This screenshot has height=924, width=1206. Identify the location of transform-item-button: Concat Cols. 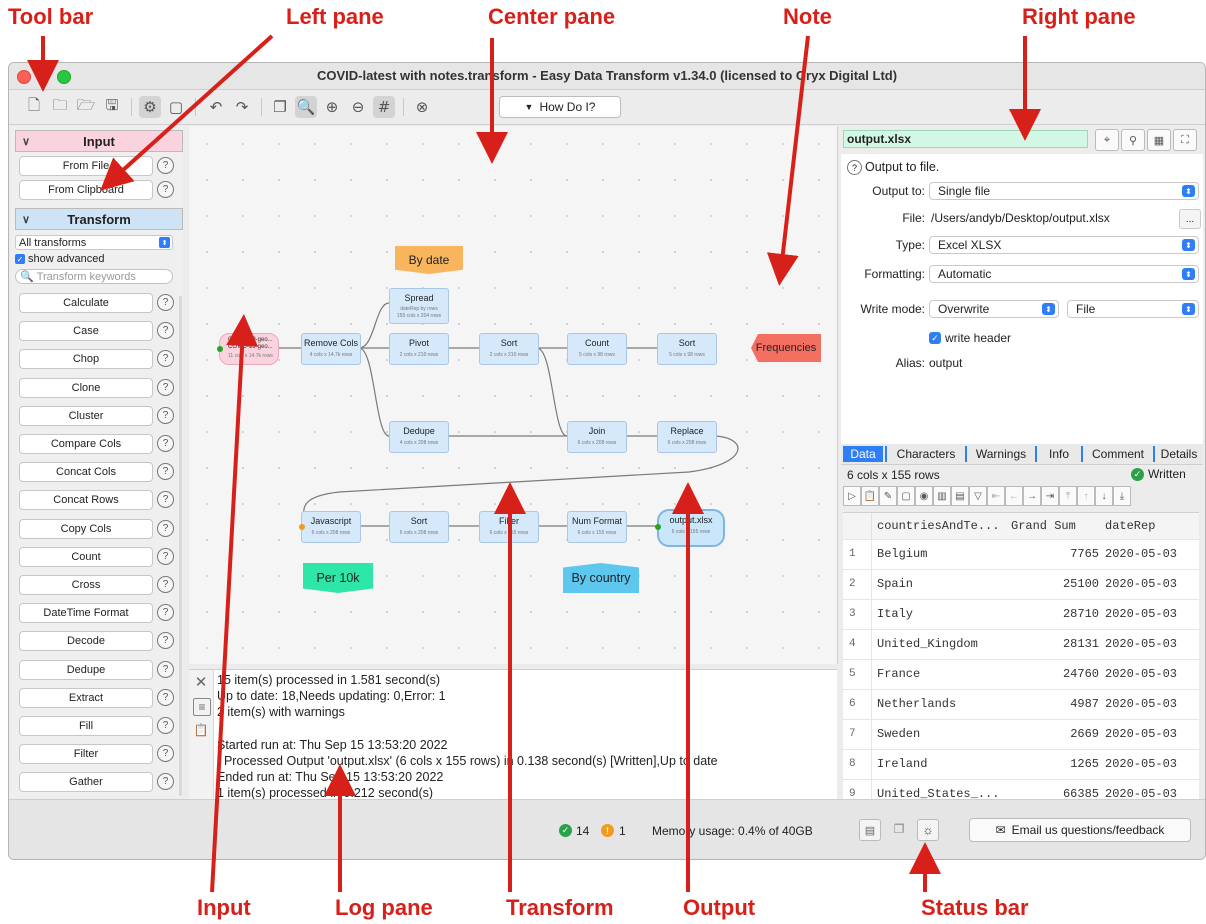
(86, 472).